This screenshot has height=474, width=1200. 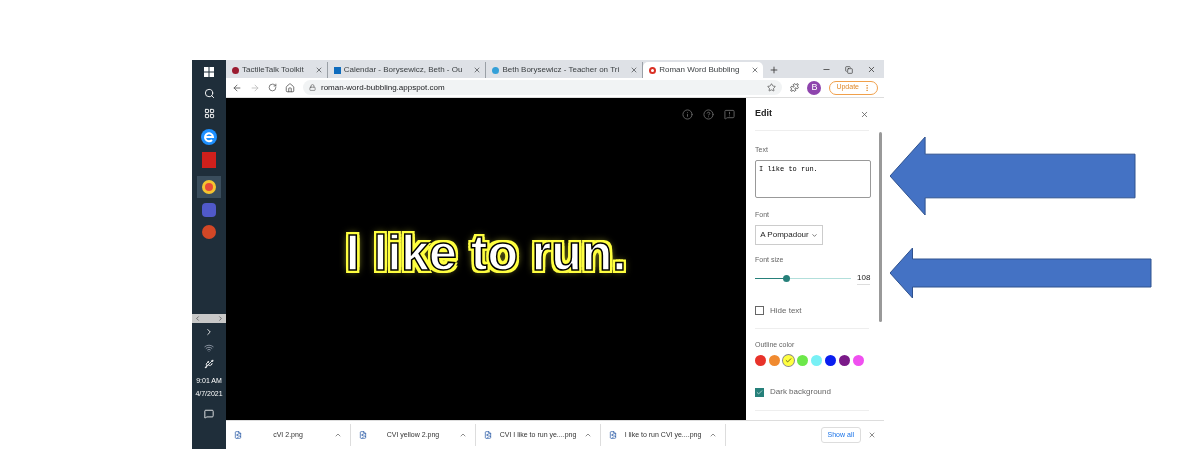 What do you see at coordinates (543, 87) in the screenshot?
I see `address-bar: roman-word-bubbling.appspot.com` at bounding box center [543, 87].